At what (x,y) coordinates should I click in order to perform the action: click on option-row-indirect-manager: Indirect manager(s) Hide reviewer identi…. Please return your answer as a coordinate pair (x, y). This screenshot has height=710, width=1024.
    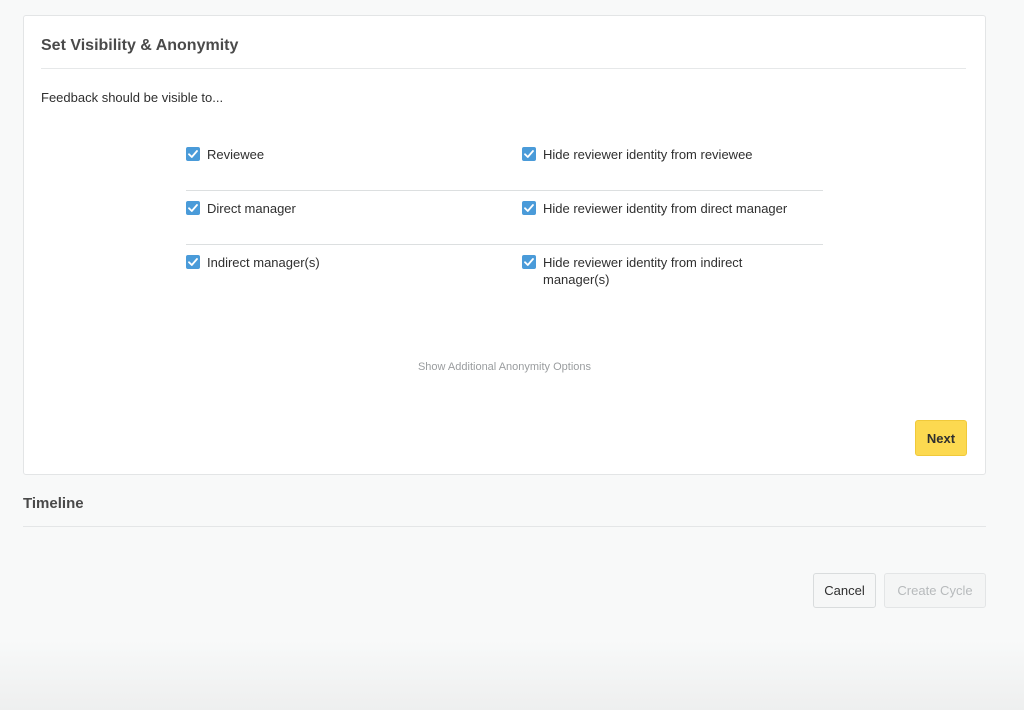
    Looking at the image, I should click on (504, 275).